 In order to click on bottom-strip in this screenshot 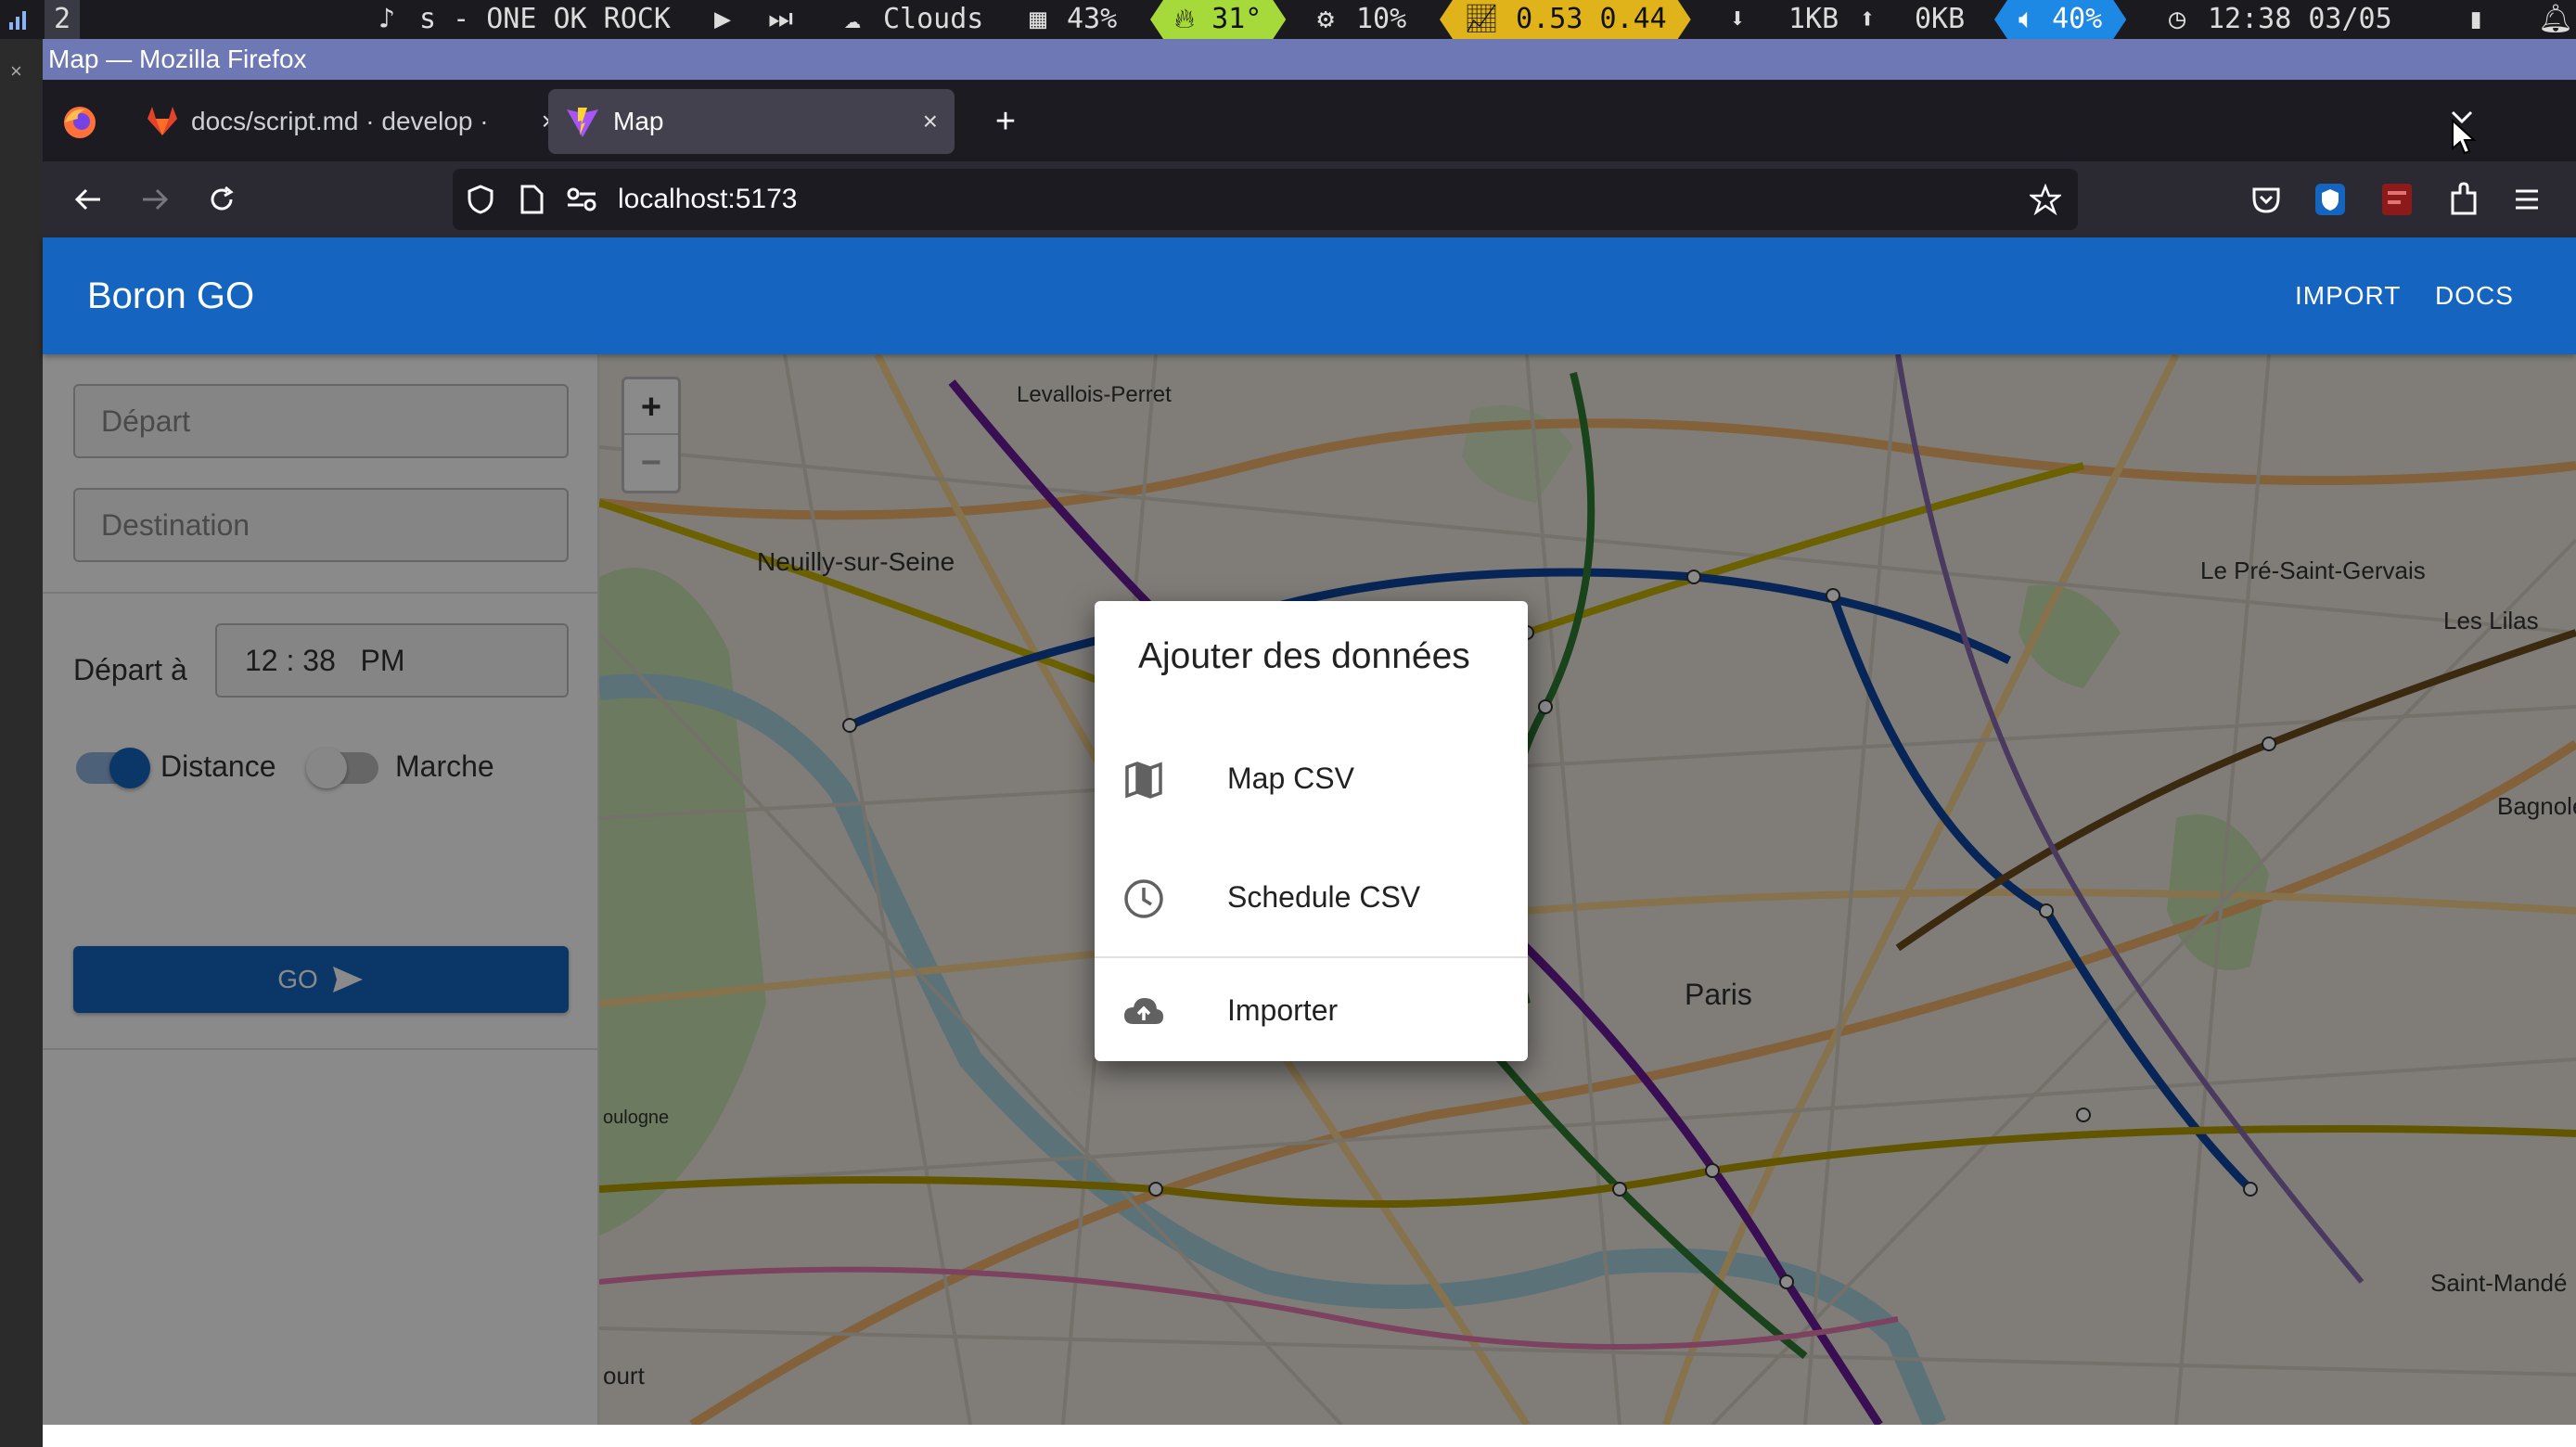, I will do `click(1309, 1436)`.